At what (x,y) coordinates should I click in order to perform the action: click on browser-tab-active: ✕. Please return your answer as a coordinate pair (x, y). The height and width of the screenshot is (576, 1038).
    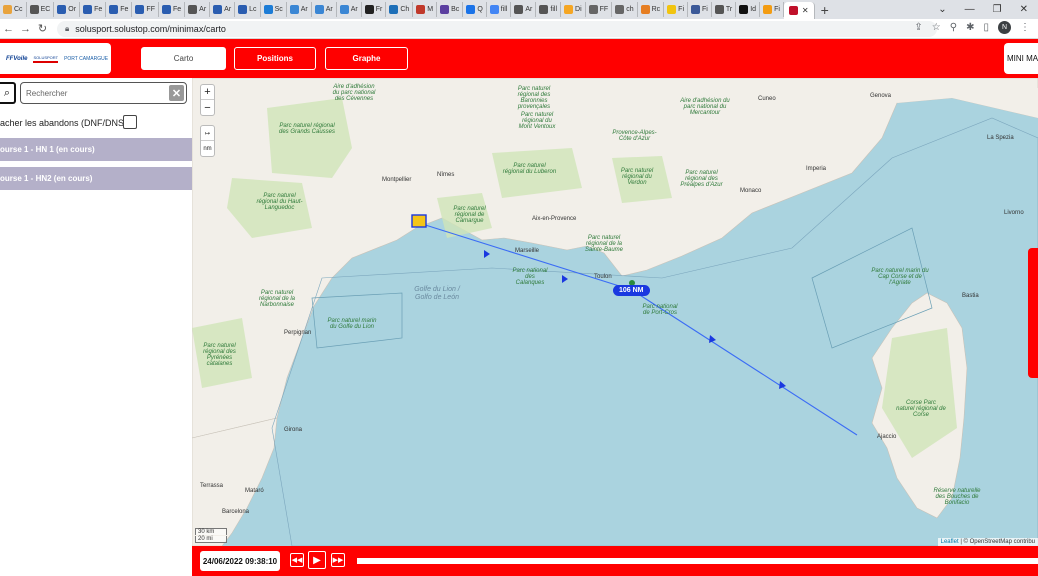
    Looking at the image, I should click on (799, 10).